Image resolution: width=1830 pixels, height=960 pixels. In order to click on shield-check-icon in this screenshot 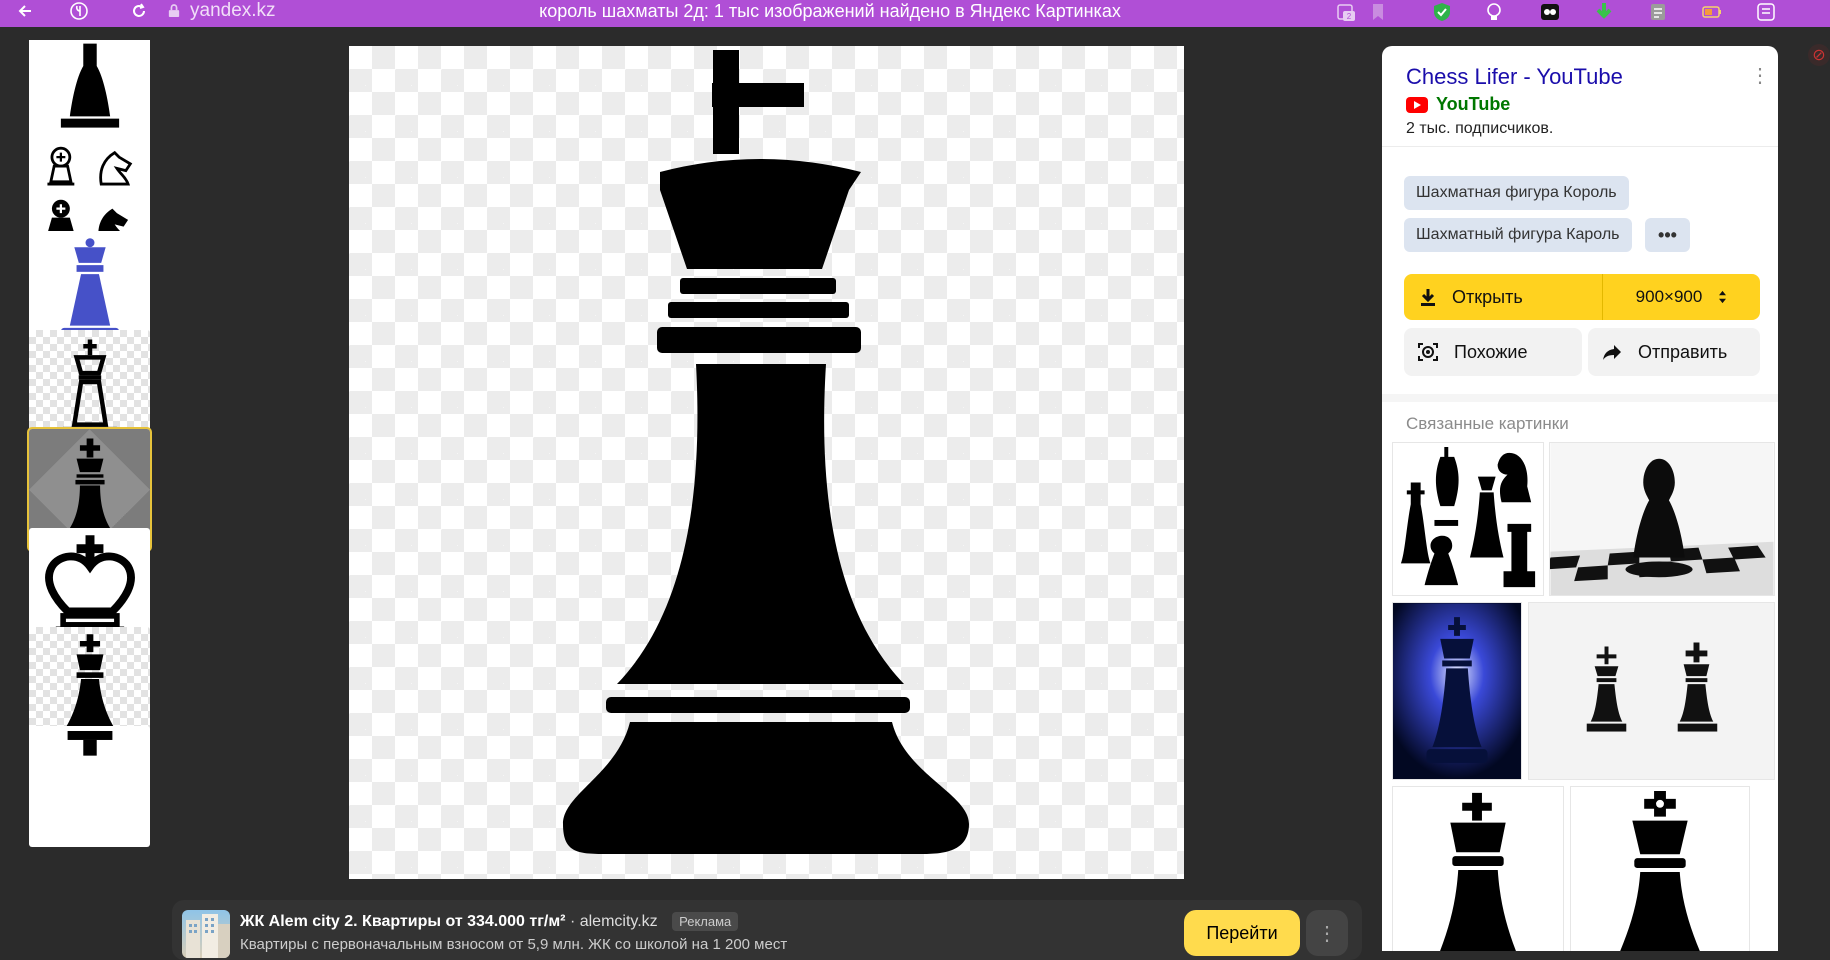, I will do `click(1442, 12)`.